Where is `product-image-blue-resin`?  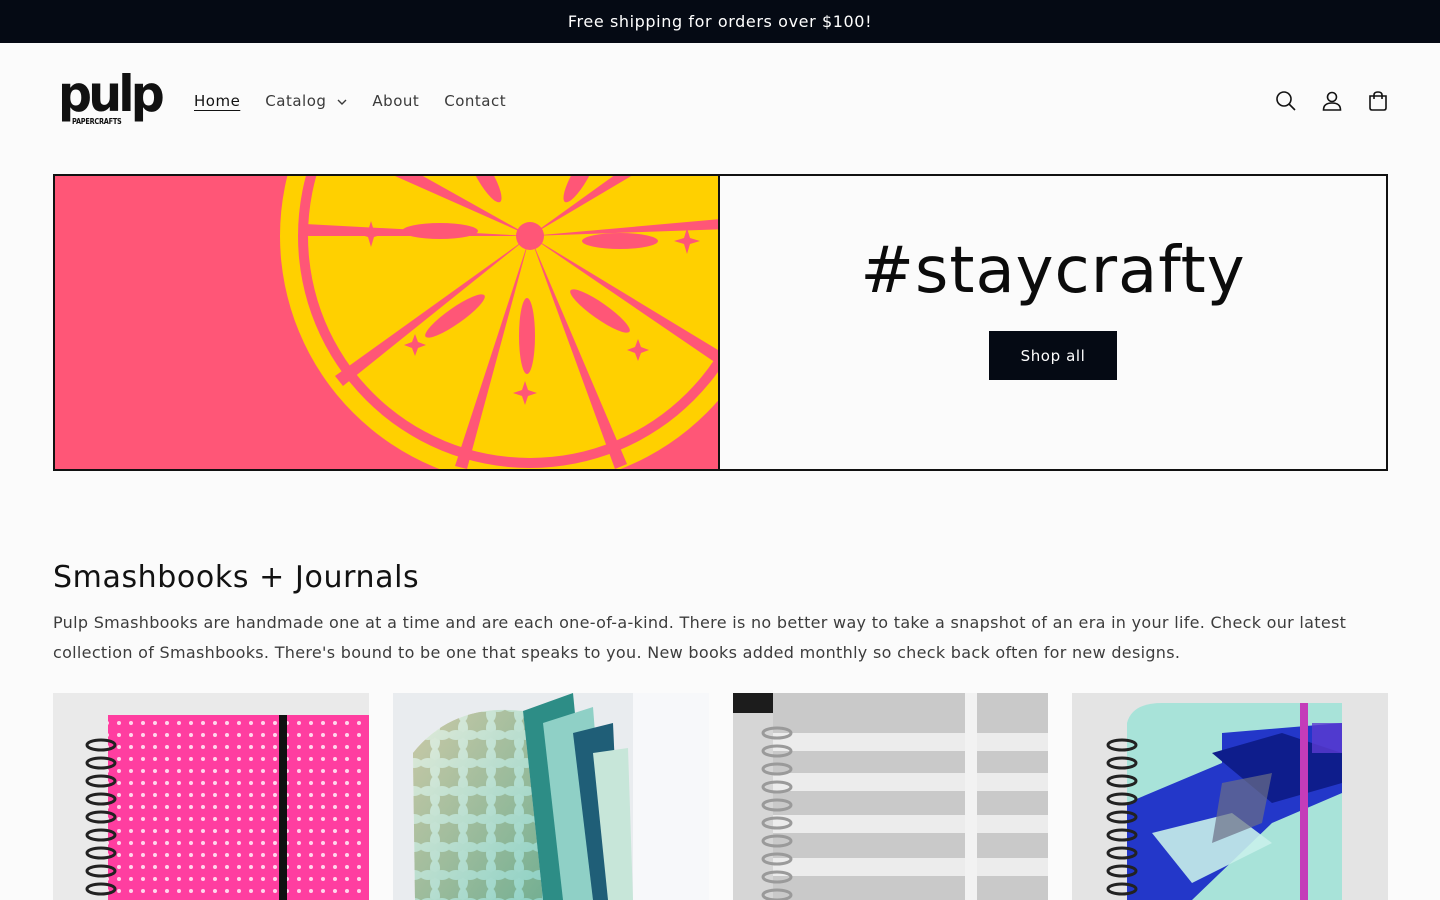
product-image-blue-resin is located at coordinates (1230, 796).